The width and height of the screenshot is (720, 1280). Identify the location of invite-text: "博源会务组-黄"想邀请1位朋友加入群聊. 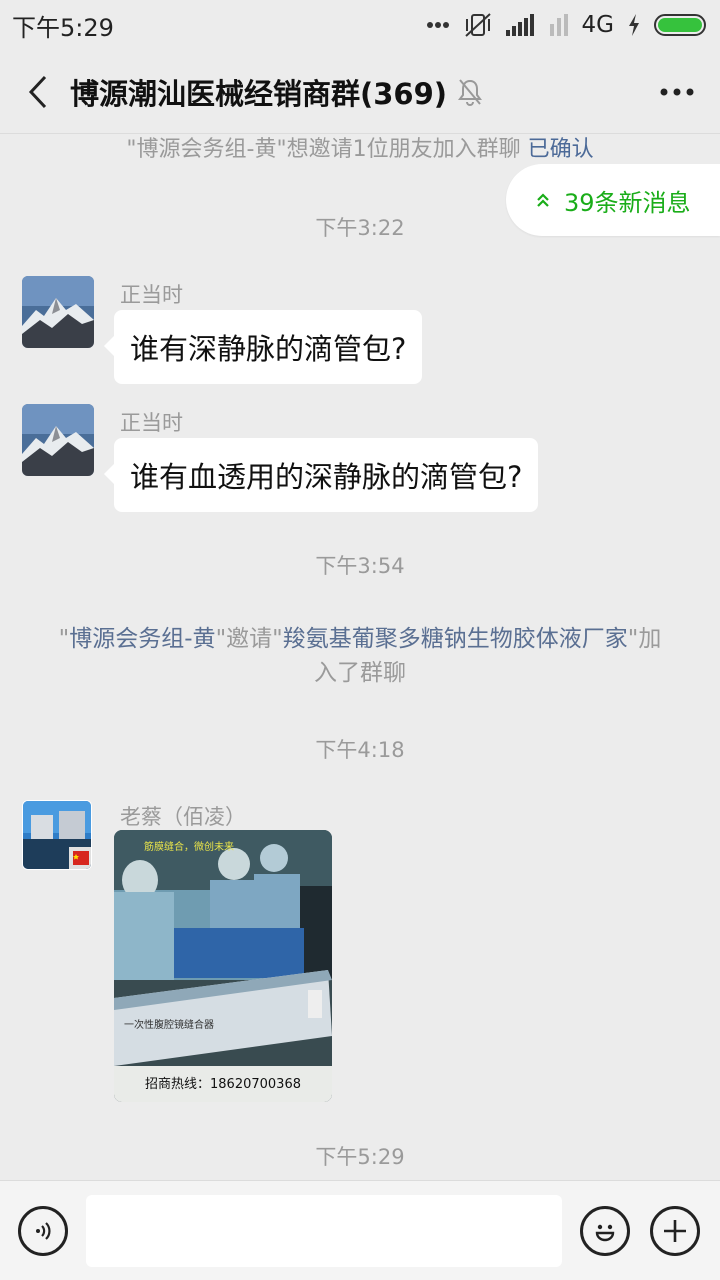
(323, 149).